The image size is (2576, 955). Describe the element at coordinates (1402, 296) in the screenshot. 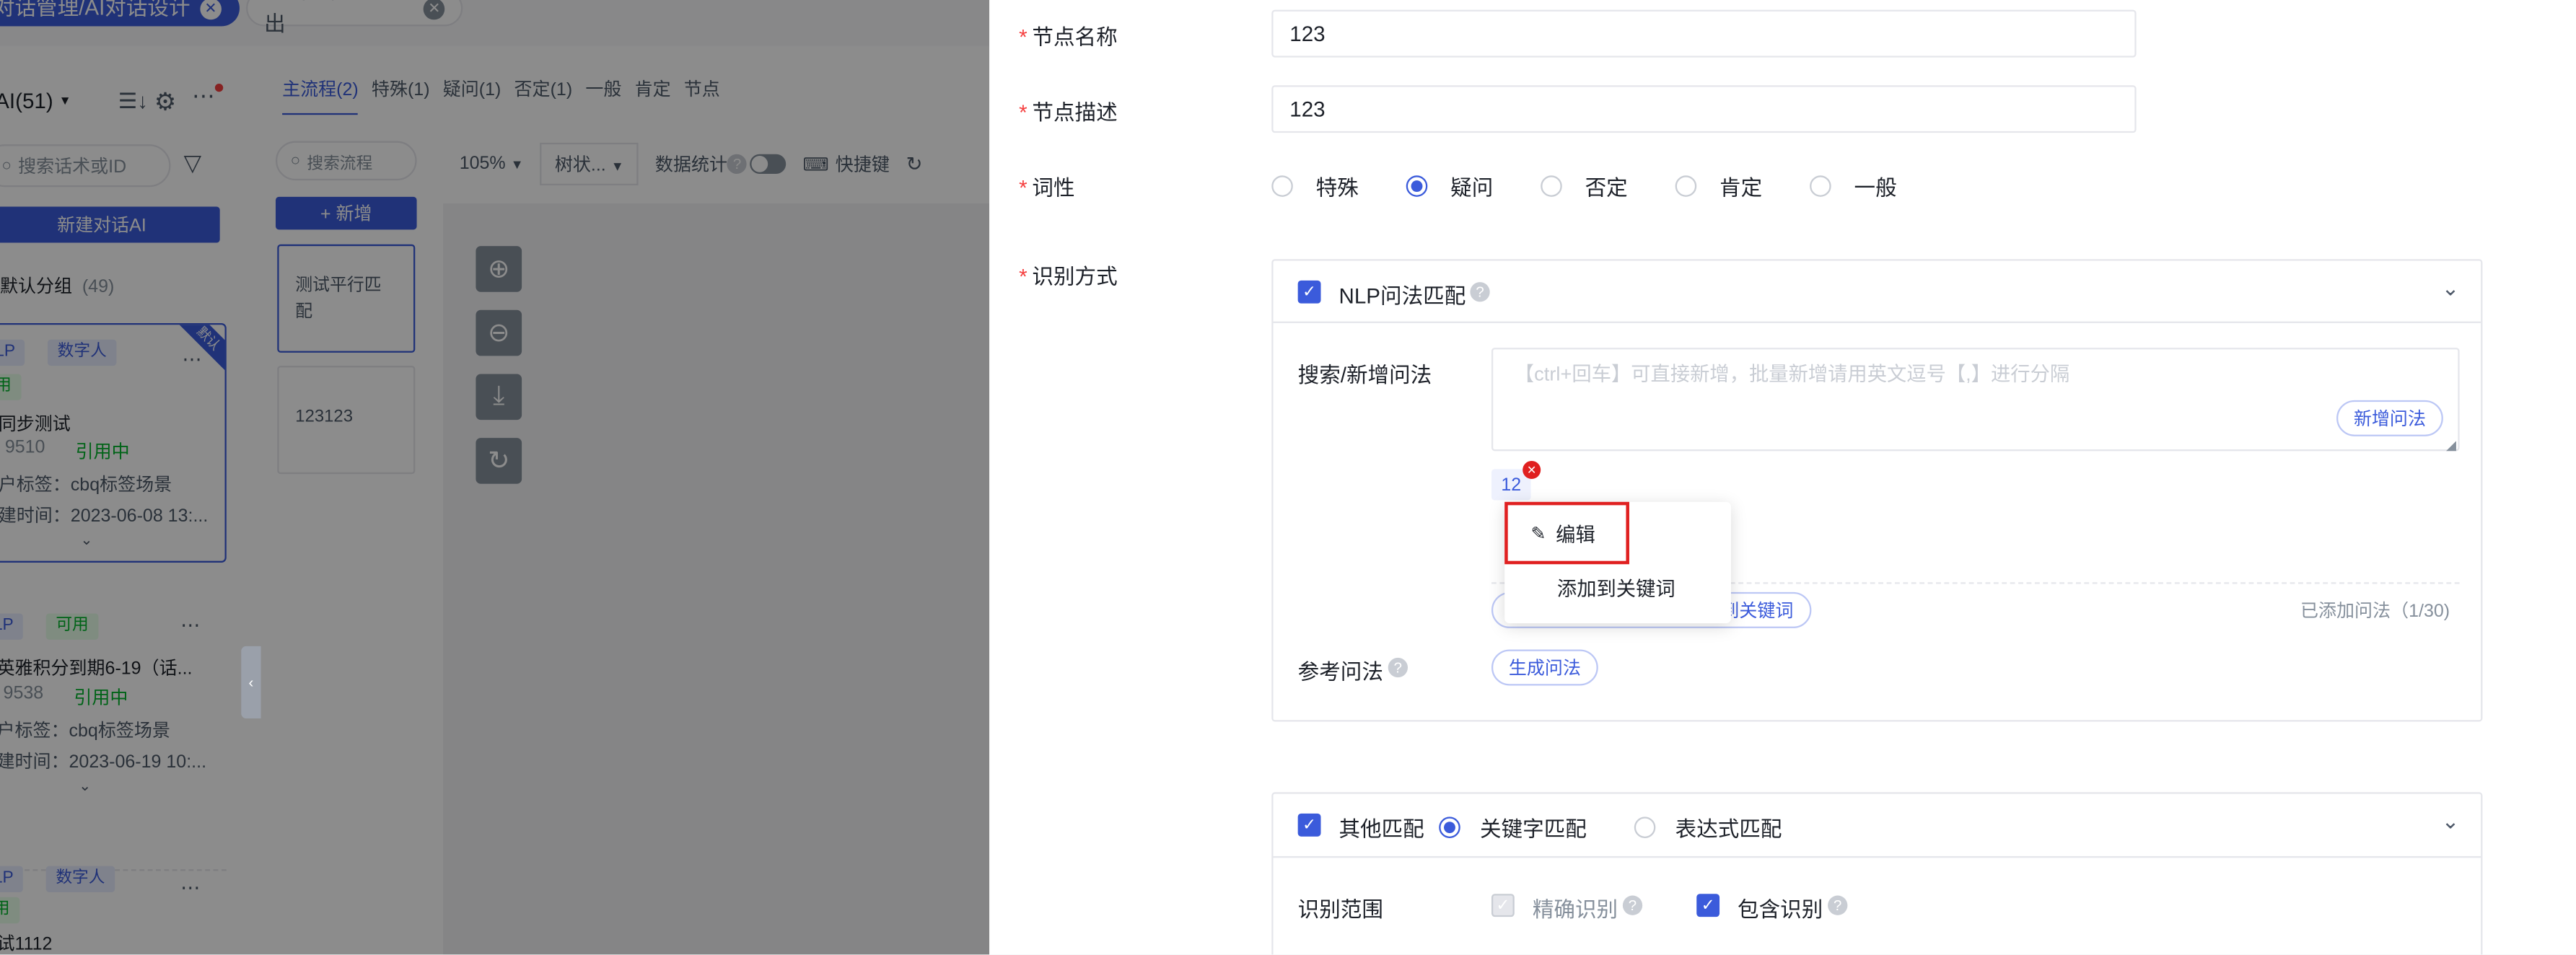

I see `nlp-title: NLP问法匹配` at that location.